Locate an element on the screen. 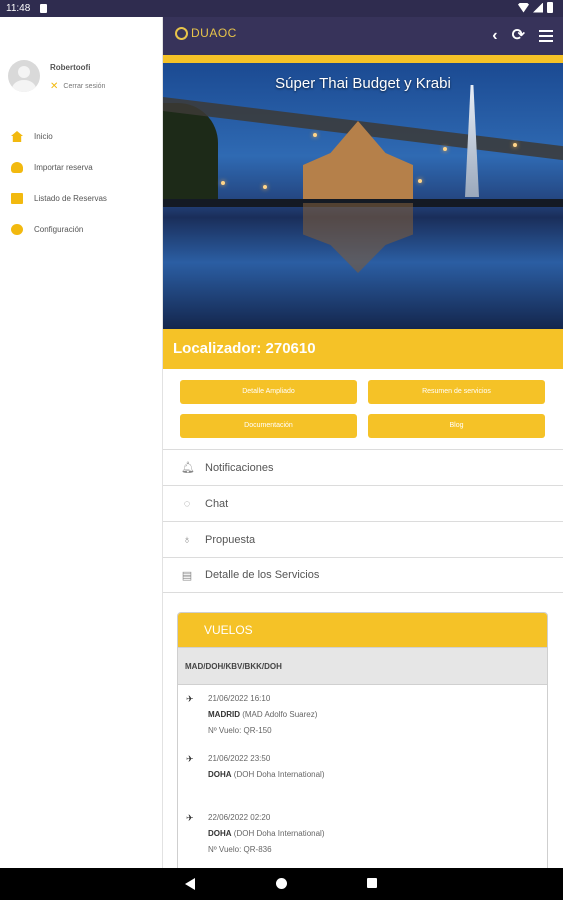 This screenshot has width=563, height=900. bell-icon: 🔔︎ is located at coordinates (188, 468).